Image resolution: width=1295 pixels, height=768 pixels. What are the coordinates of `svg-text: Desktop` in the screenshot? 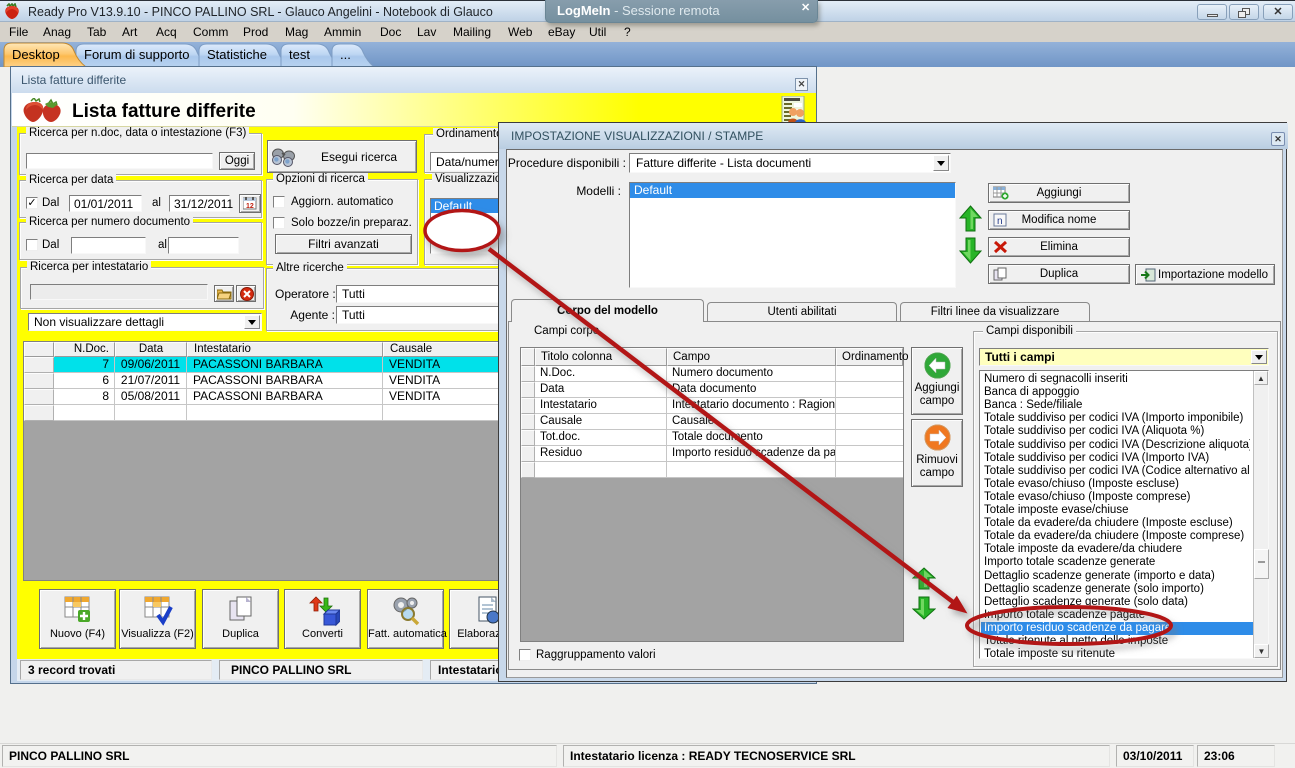 It's located at (36, 54).